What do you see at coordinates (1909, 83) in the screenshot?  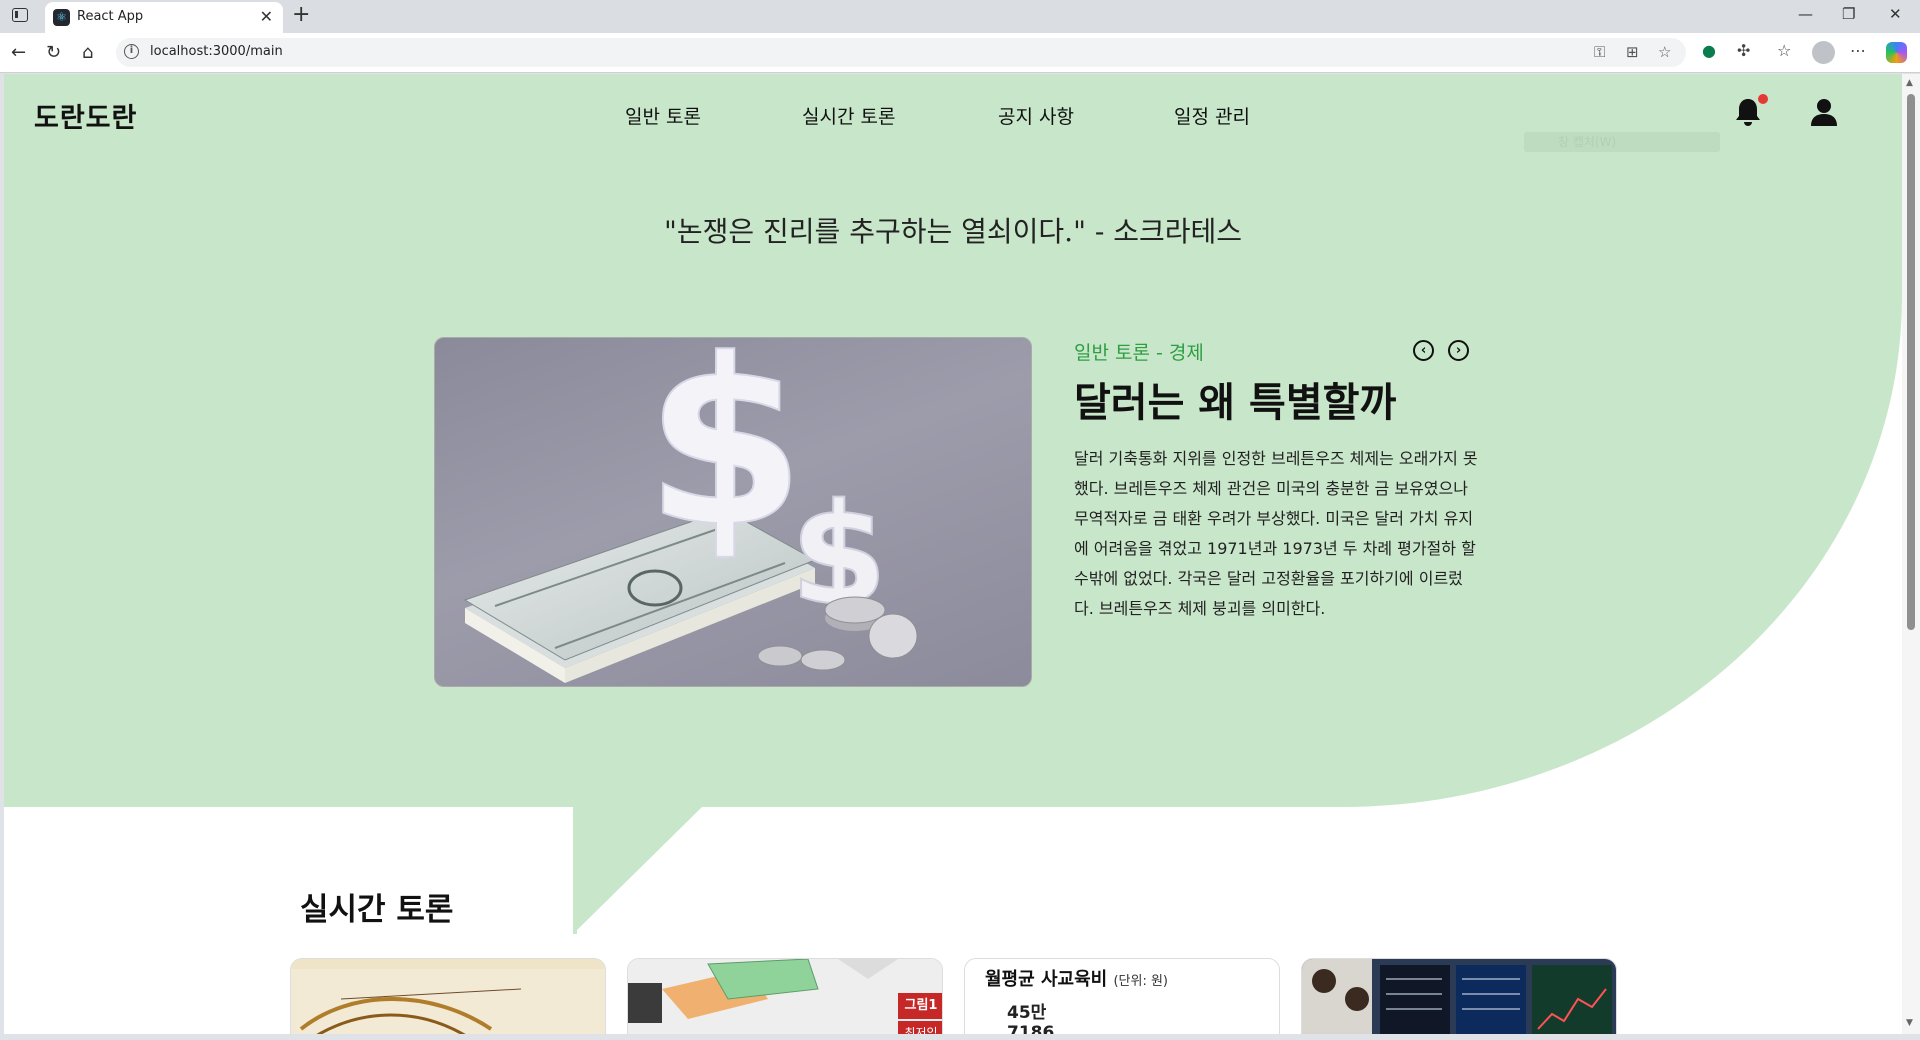 I see `scroll-up-icon: ▲` at bounding box center [1909, 83].